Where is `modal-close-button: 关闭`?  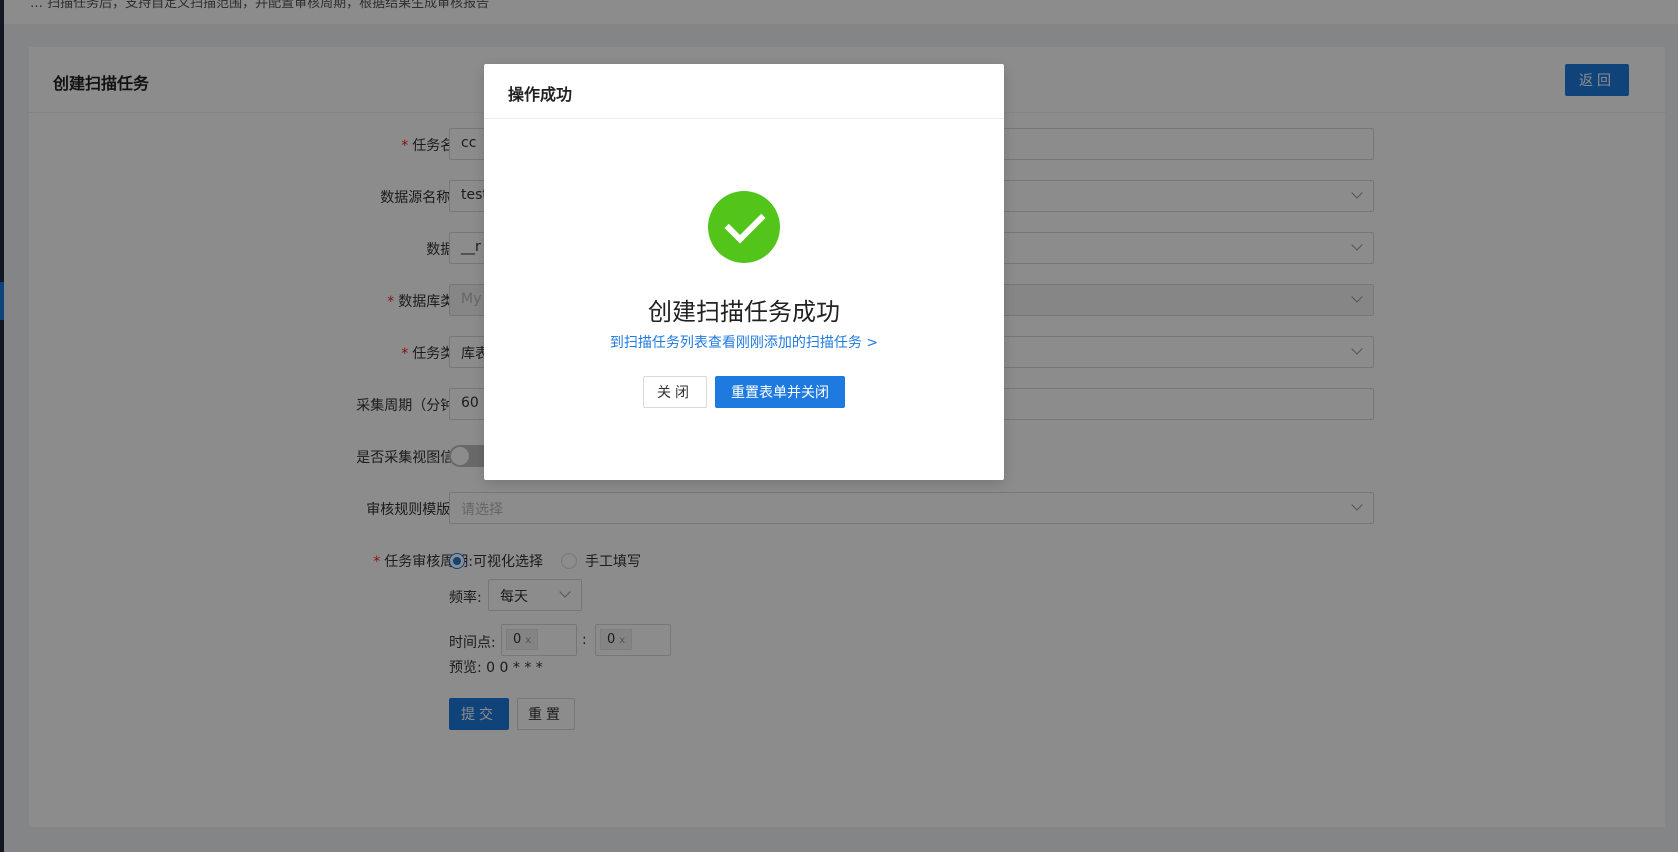 modal-close-button: 关闭 is located at coordinates (675, 392).